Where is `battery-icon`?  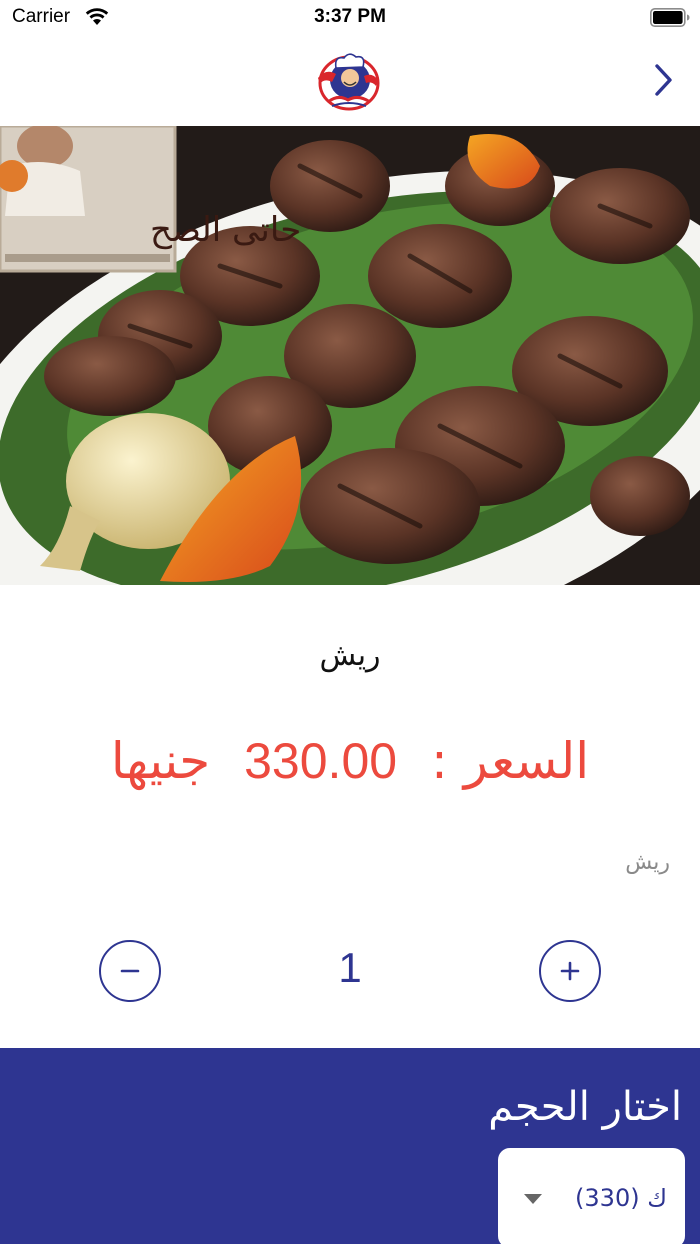
battery-icon is located at coordinates (670, 17).